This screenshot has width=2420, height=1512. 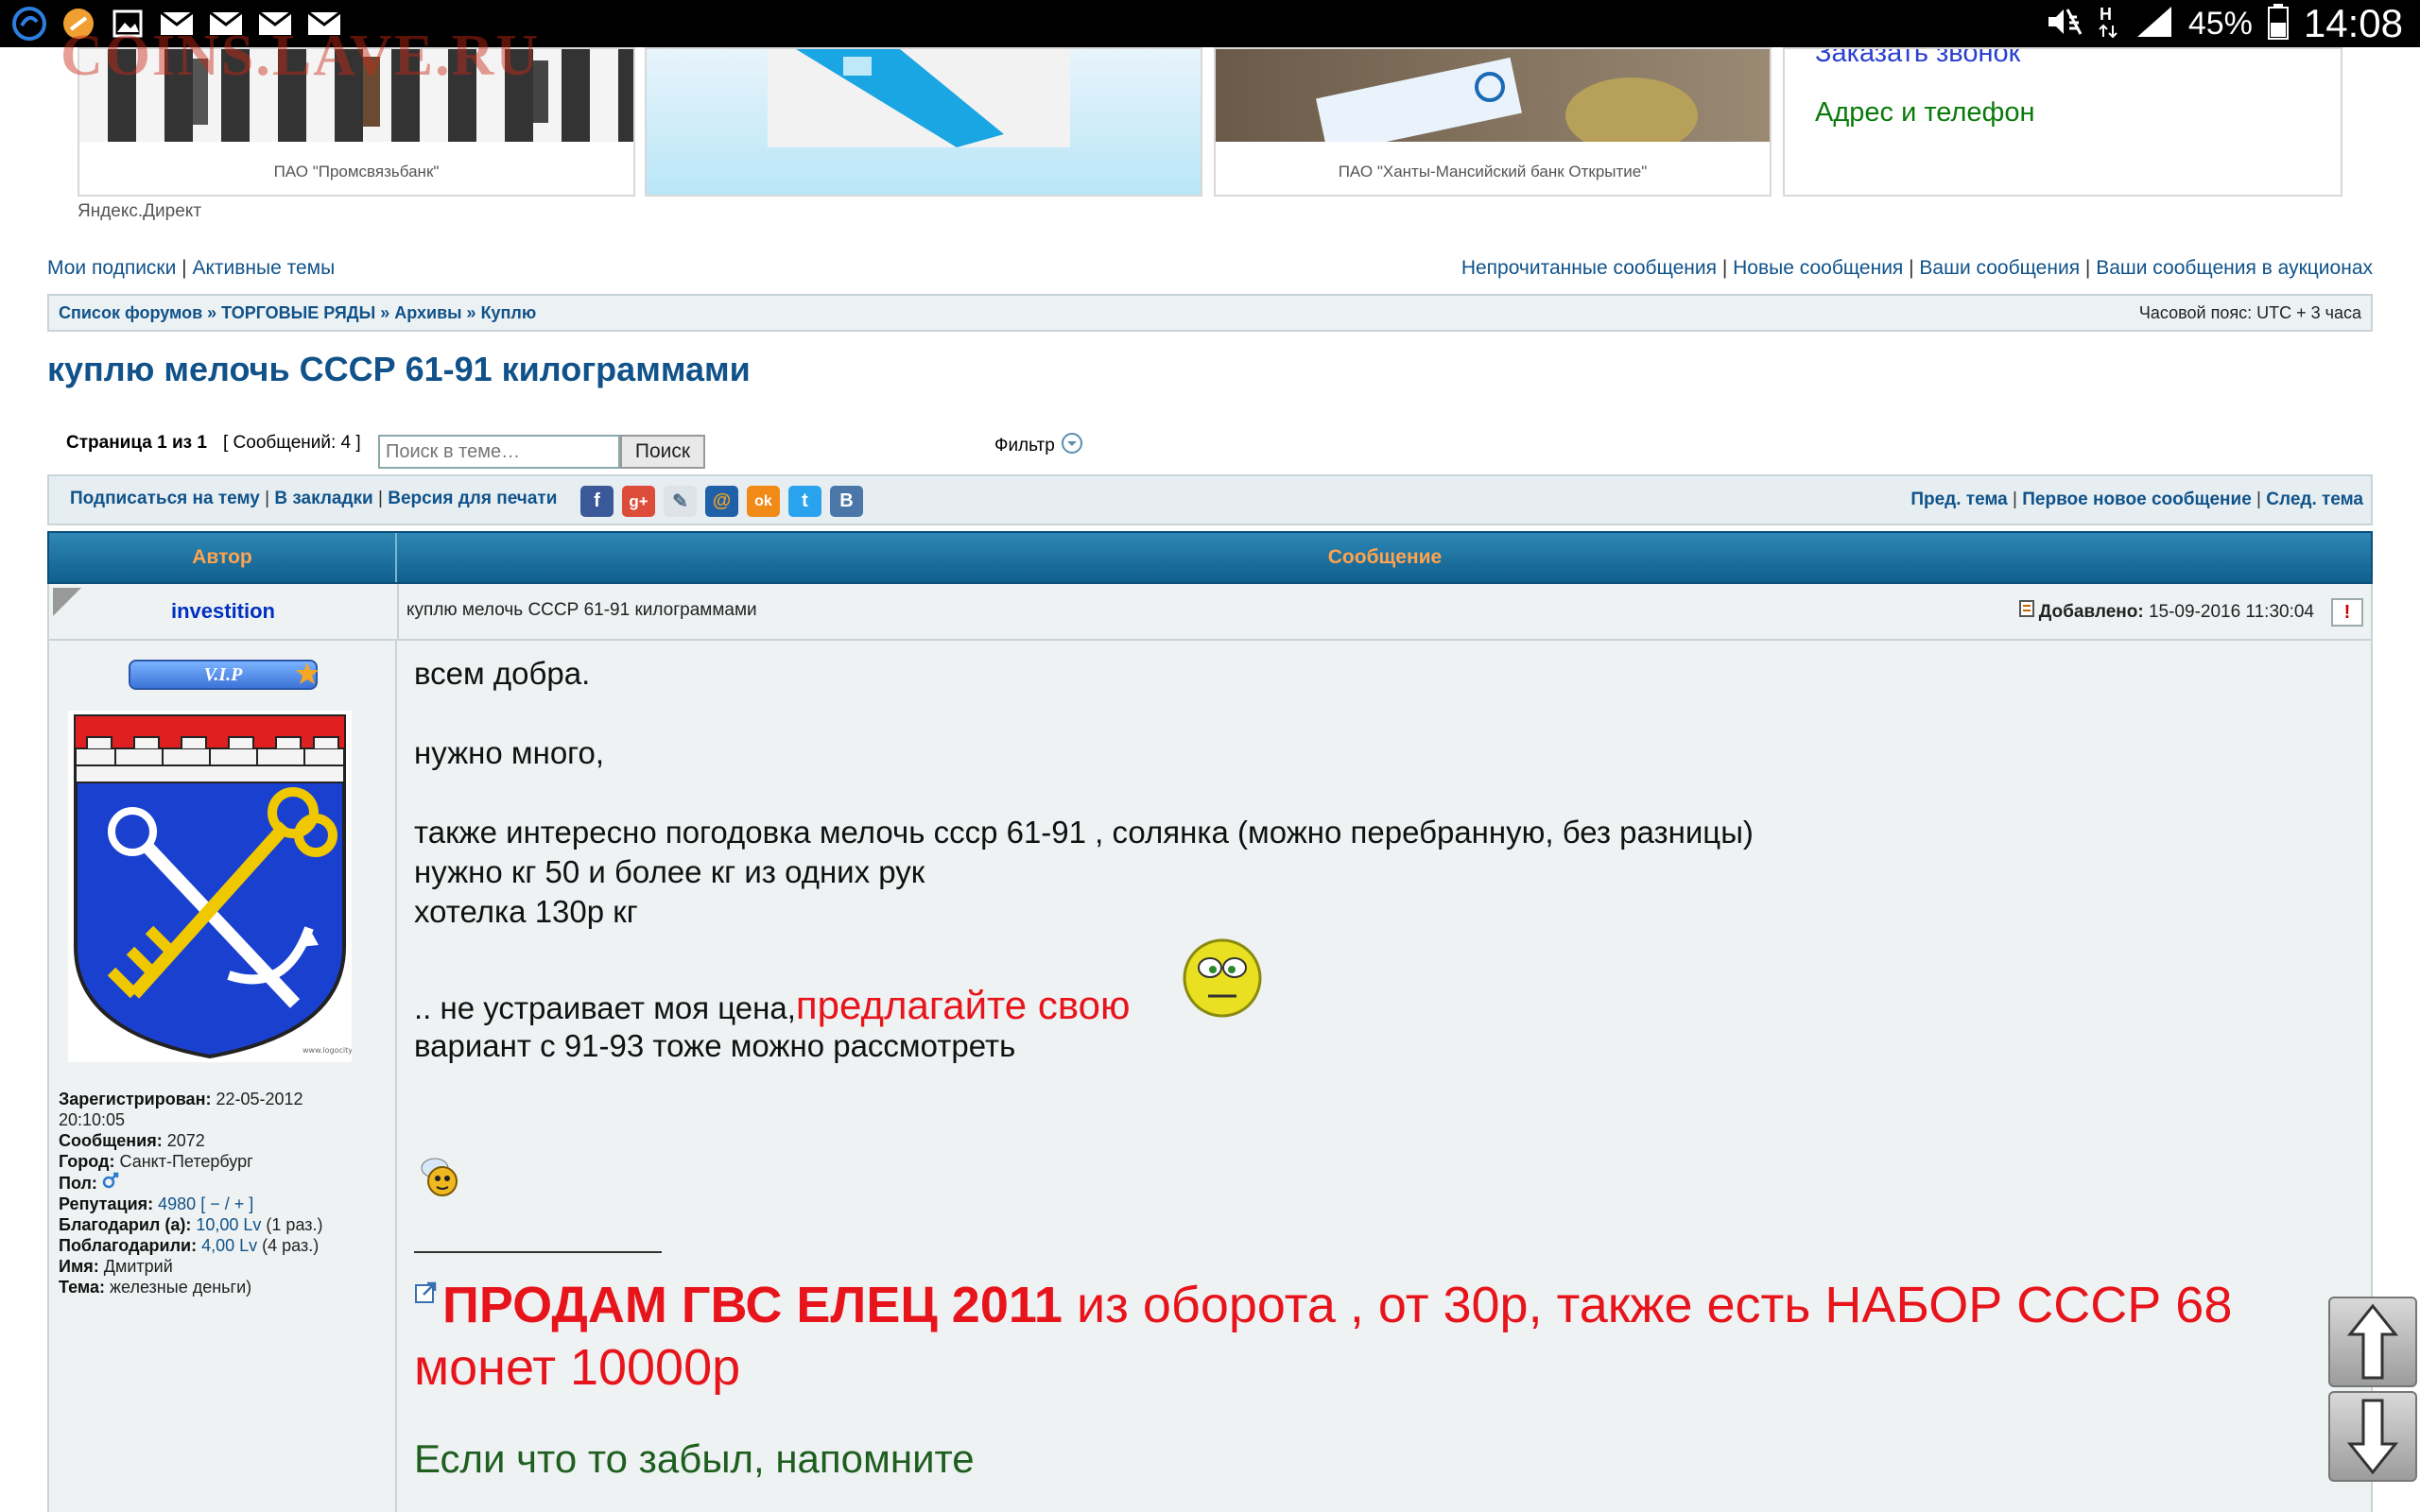 I want to click on battery-icon, so click(x=2278, y=23).